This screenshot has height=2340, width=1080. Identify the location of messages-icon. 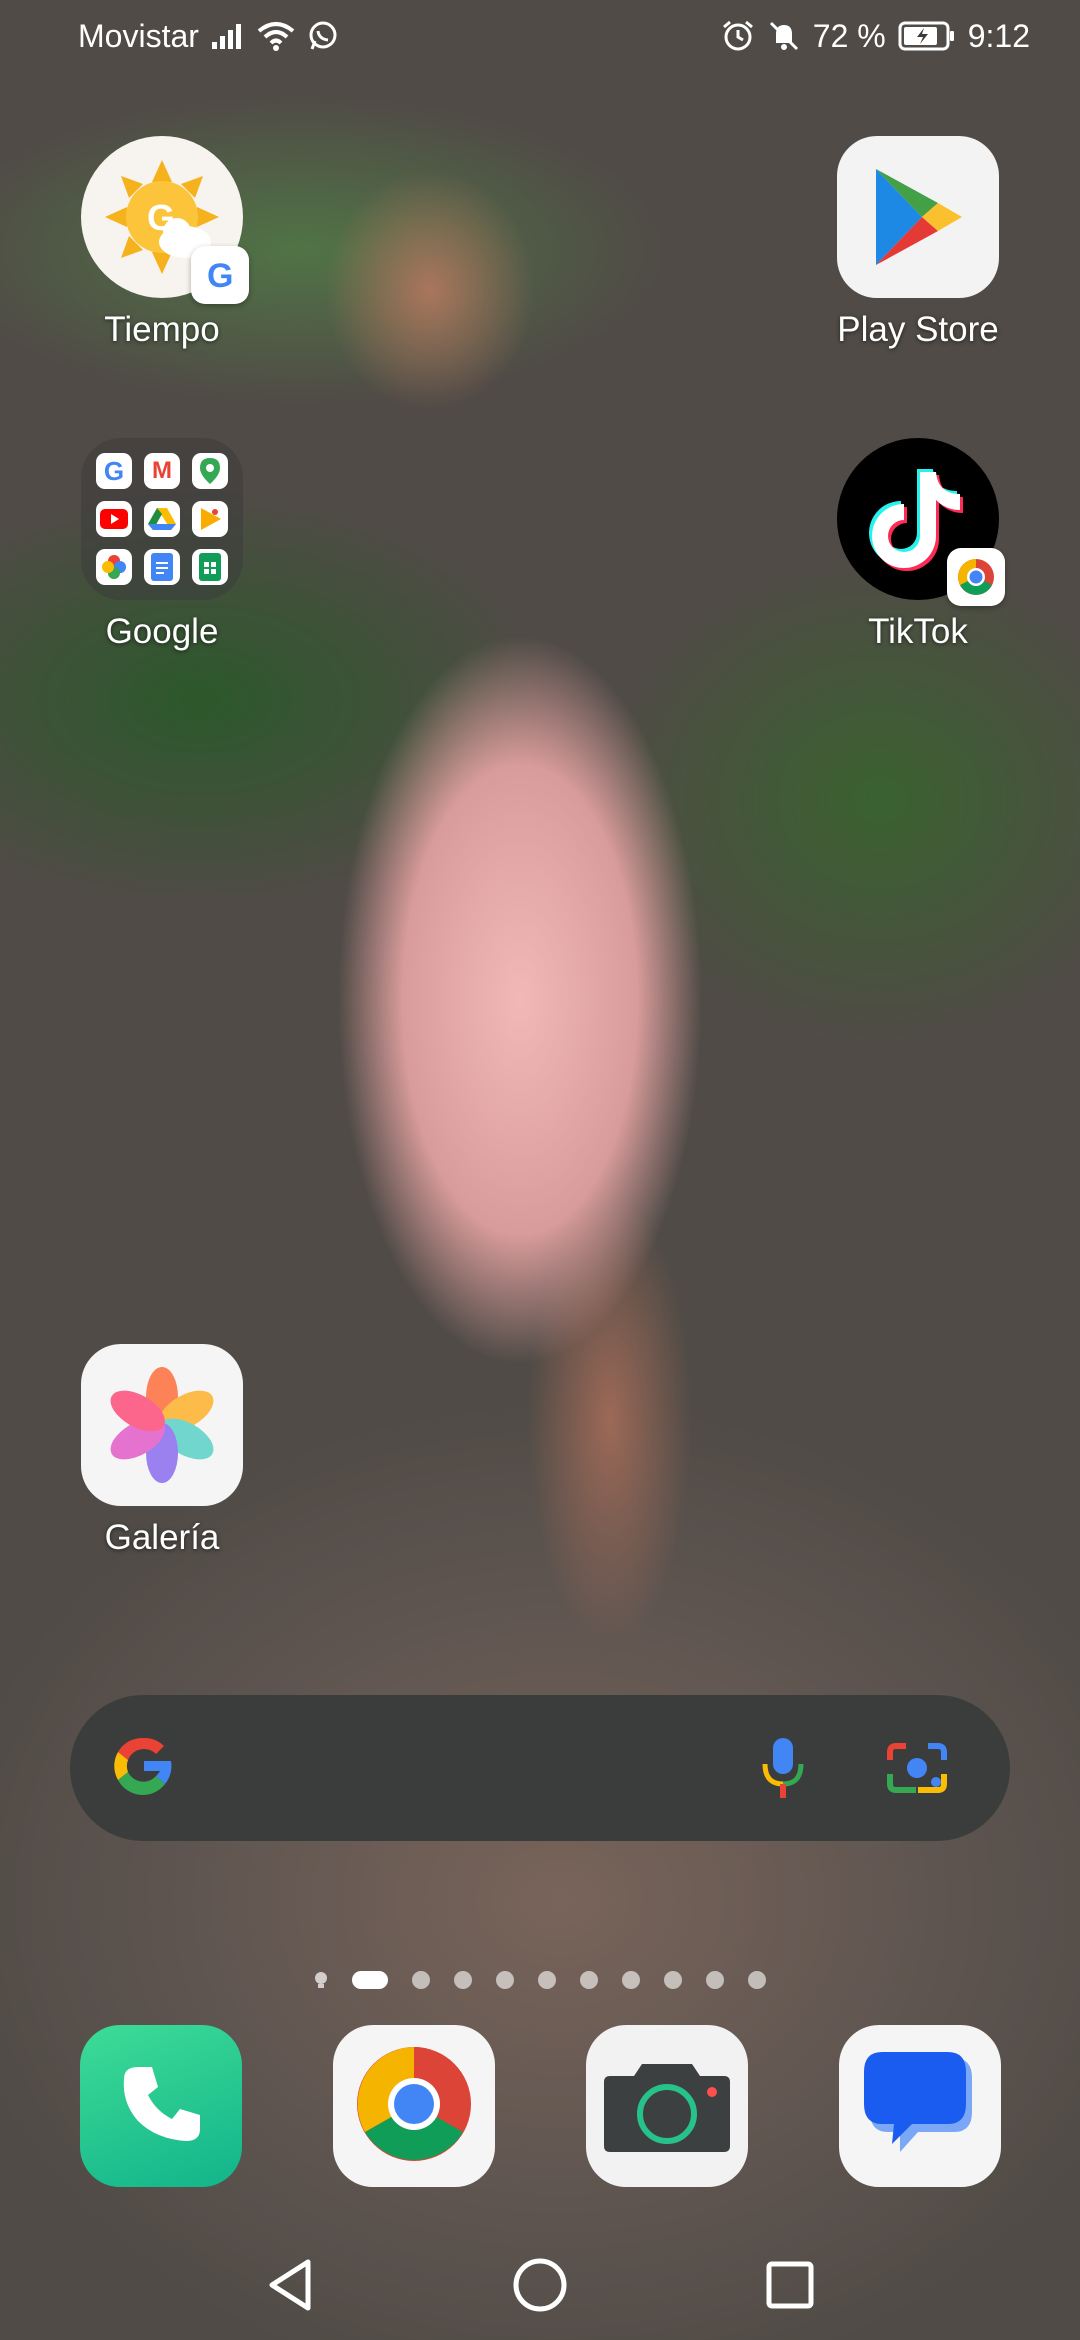
(920, 2106).